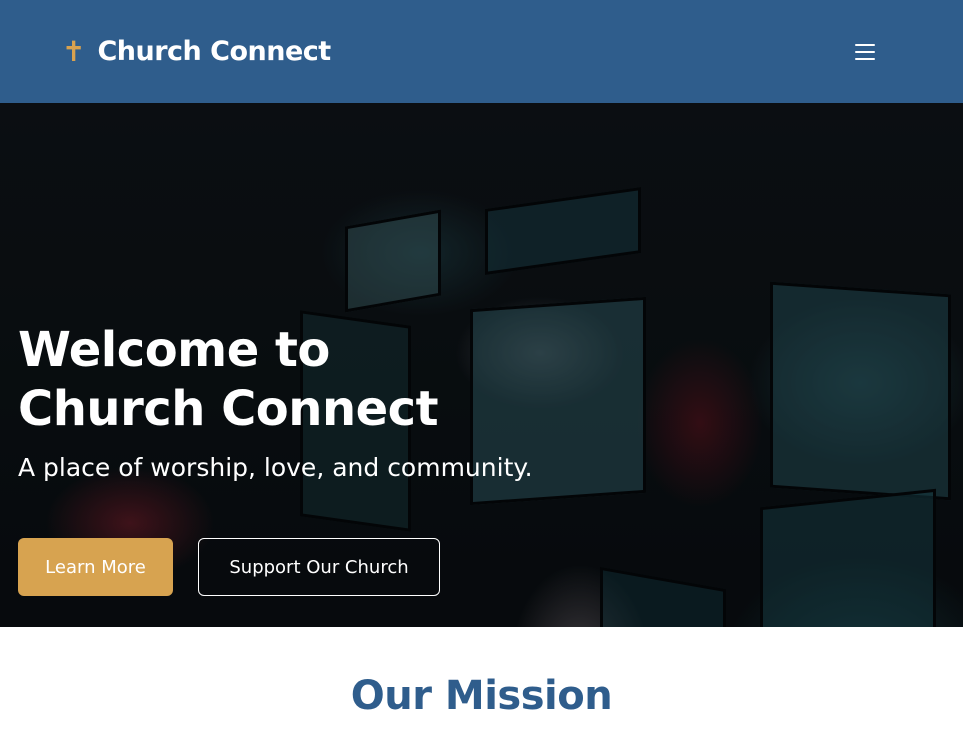 This screenshot has width=963, height=732. I want to click on brand-logo: ✝ Church Connect, so click(196, 51).